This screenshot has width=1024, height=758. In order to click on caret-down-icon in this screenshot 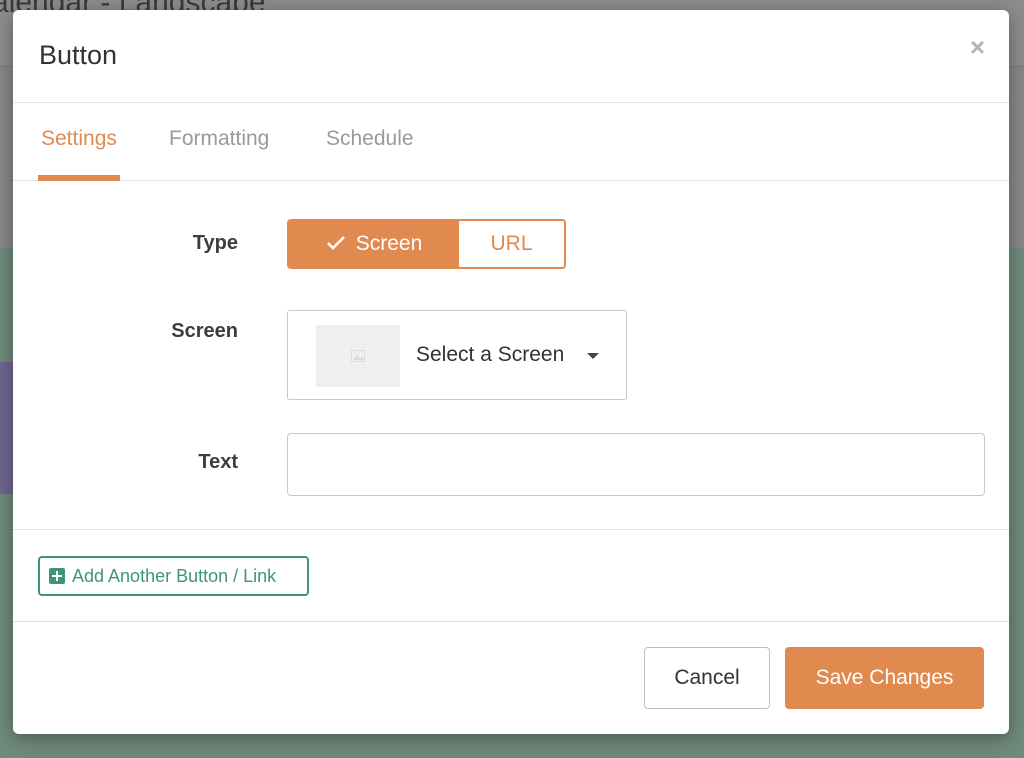, I will do `click(593, 356)`.